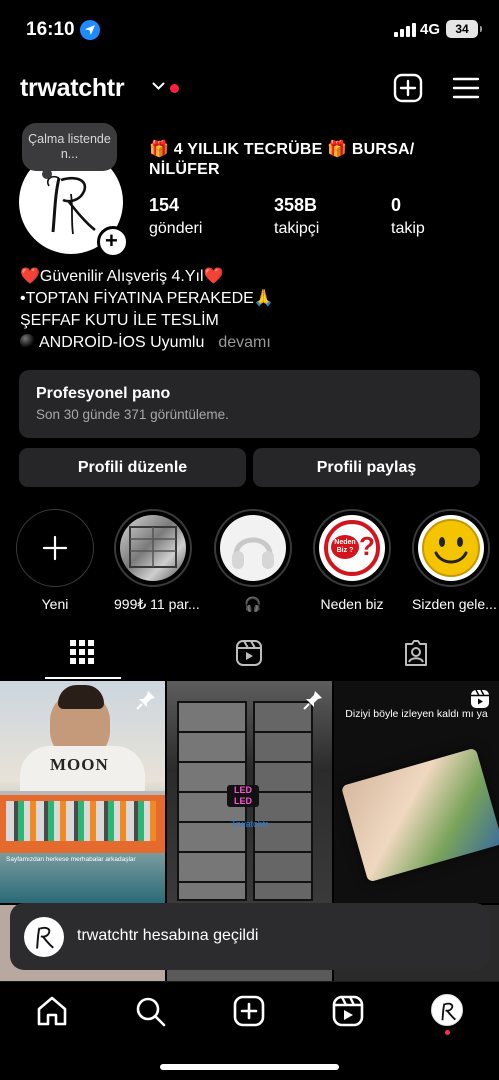 This screenshot has width=499, height=1080. What do you see at coordinates (366, 467) in the screenshot?
I see `share-profile-button: Profili paylaş` at bounding box center [366, 467].